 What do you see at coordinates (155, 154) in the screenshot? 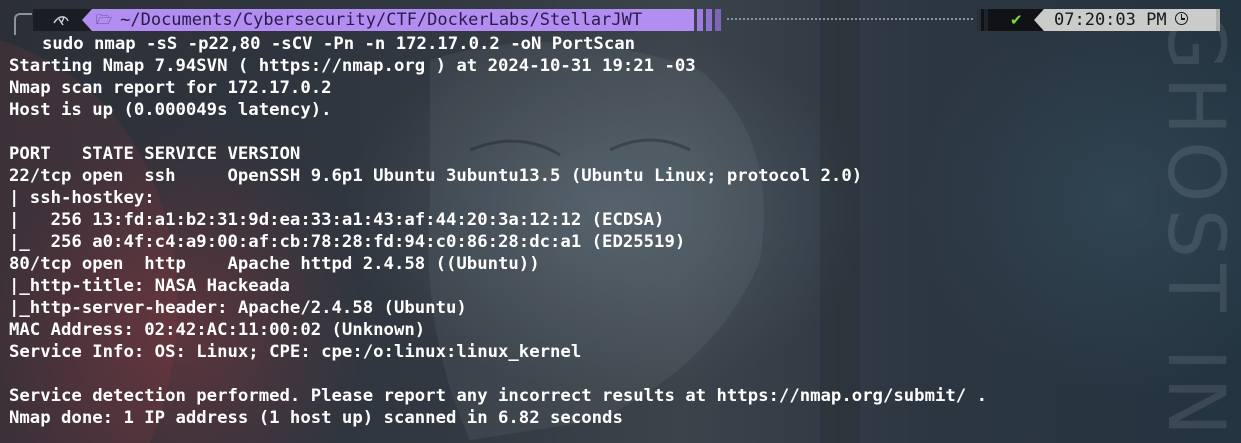
I see `output-line: PORT STATE SERVICE VERSION` at bounding box center [155, 154].